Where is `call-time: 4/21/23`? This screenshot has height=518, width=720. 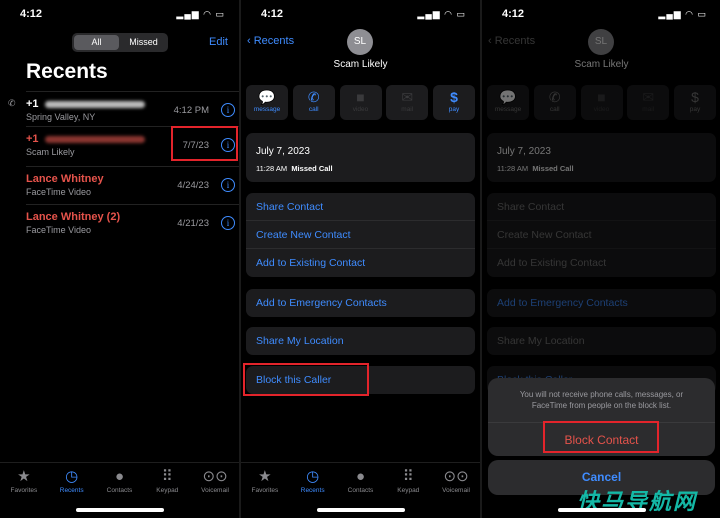 call-time: 4/21/23 is located at coordinates (193, 223).